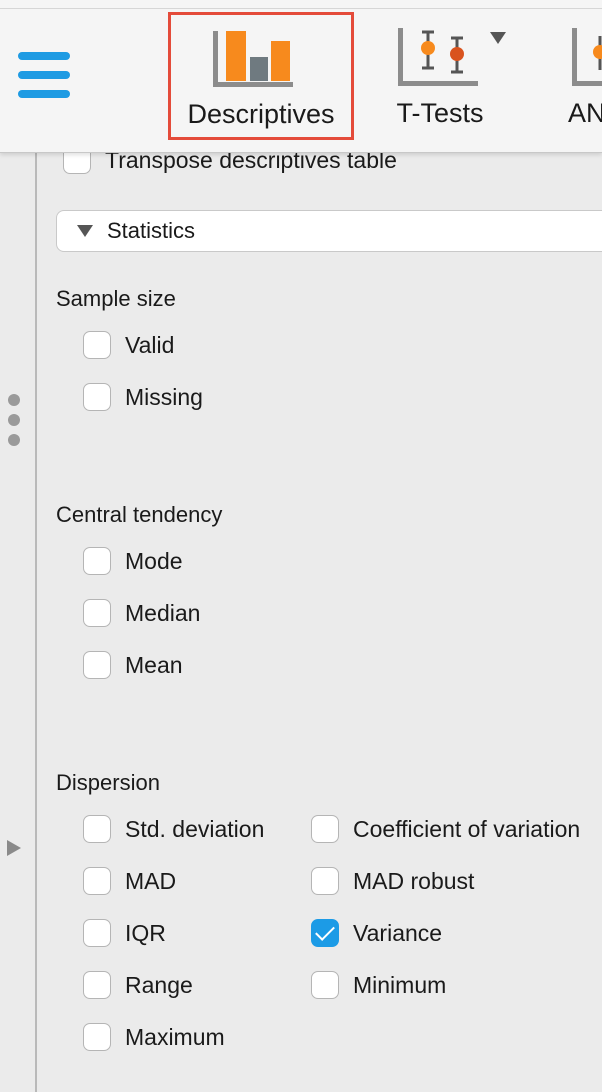 This screenshot has height=1092, width=602. What do you see at coordinates (108, 782) in the screenshot?
I see `dispersion-heading: Dispersion` at bounding box center [108, 782].